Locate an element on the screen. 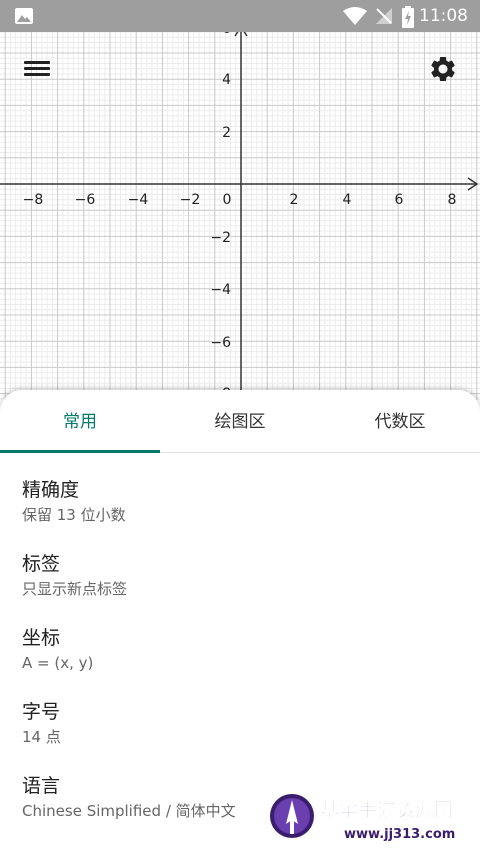 This screenshot has height=854, width=480. setting-value: 14 点 is located at coordinates (41, 737).